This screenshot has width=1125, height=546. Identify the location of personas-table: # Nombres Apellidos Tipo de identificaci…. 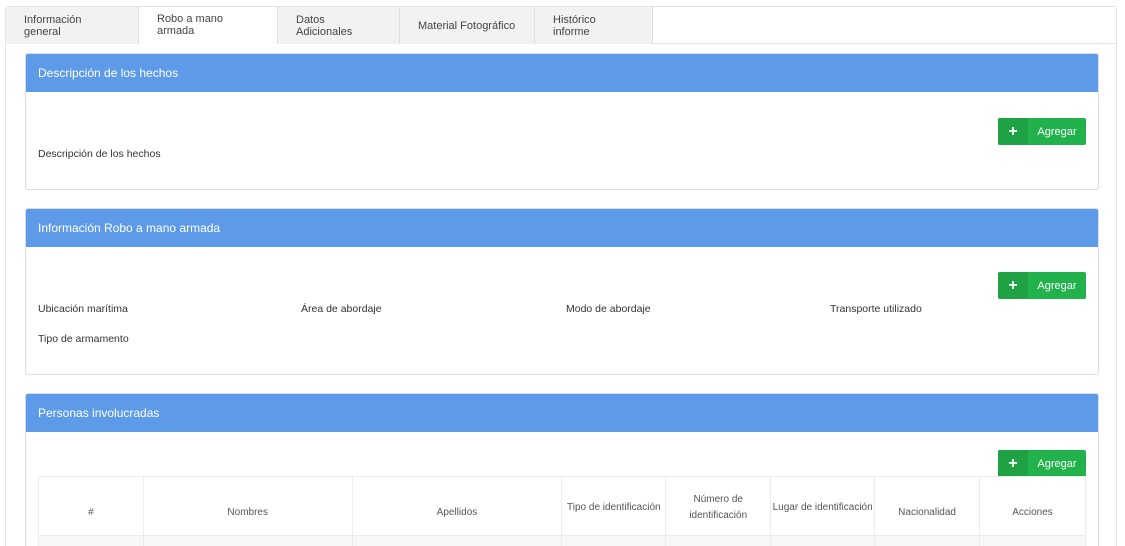
(562, 511).